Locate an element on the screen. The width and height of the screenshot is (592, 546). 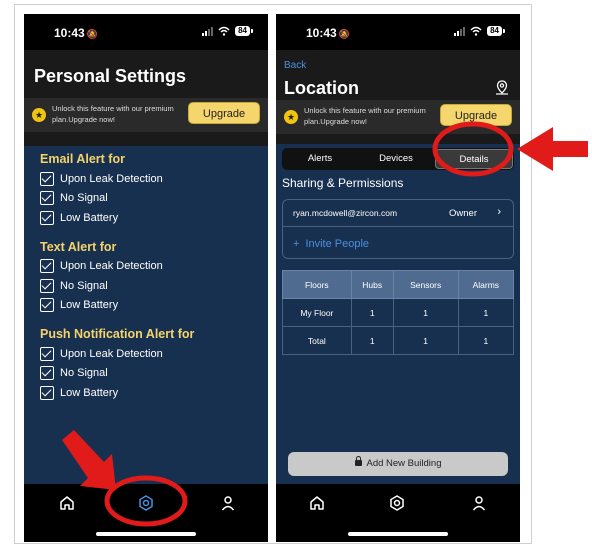
location-tabs: Alerts Devices Details is located at coordinates (398, 159).